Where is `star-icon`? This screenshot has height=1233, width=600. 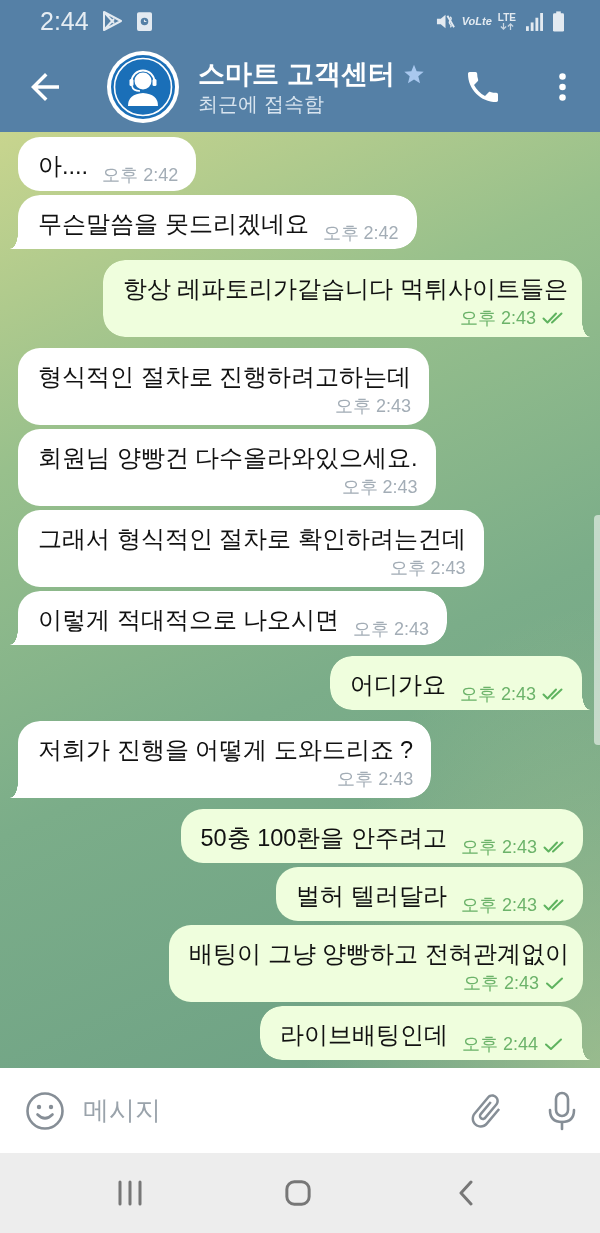 star-icon is located at coordinates (413, 74).